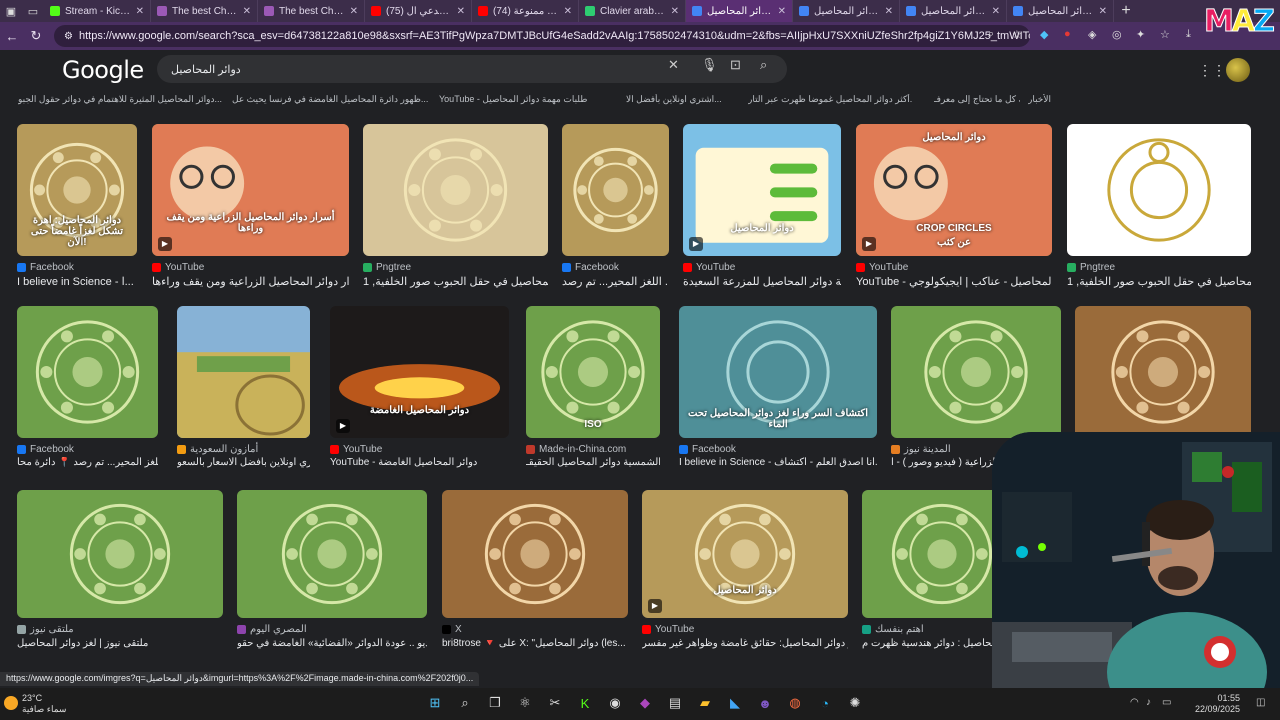  I want to click on result-source: المصري اليوم, so click(272, 629).